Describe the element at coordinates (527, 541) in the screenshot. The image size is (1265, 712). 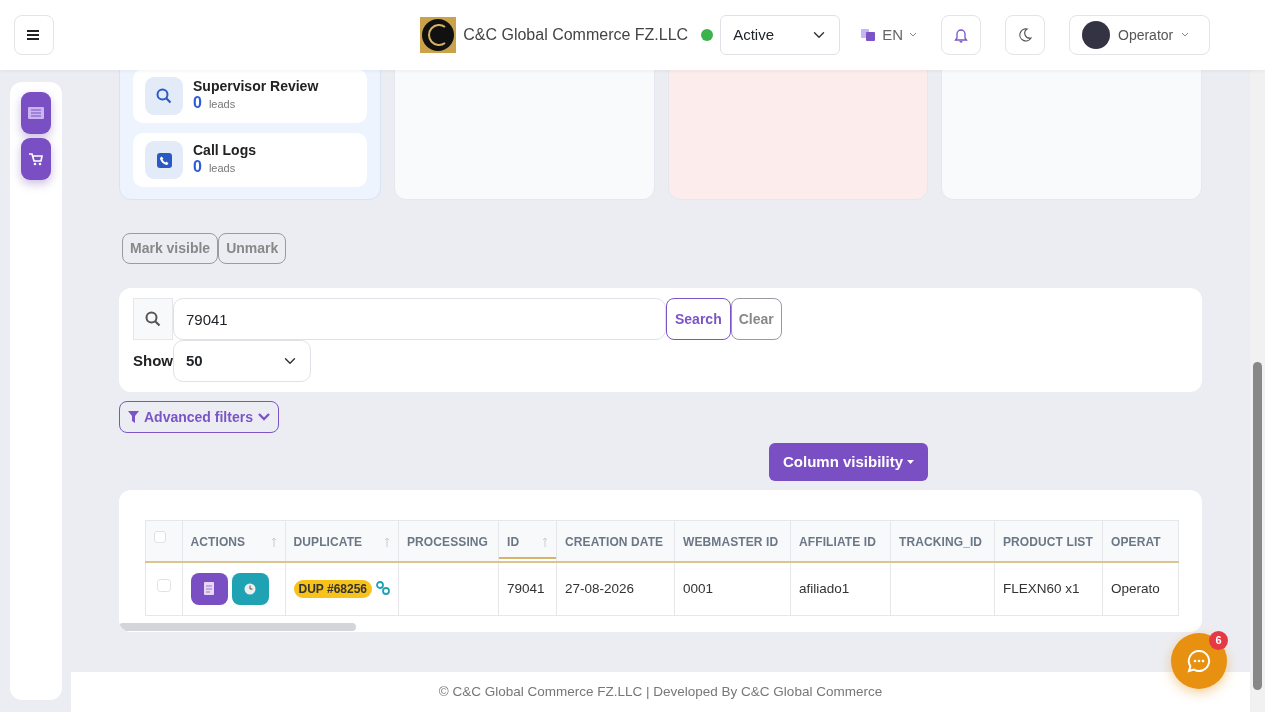
I see `column-header: ID` at that location.